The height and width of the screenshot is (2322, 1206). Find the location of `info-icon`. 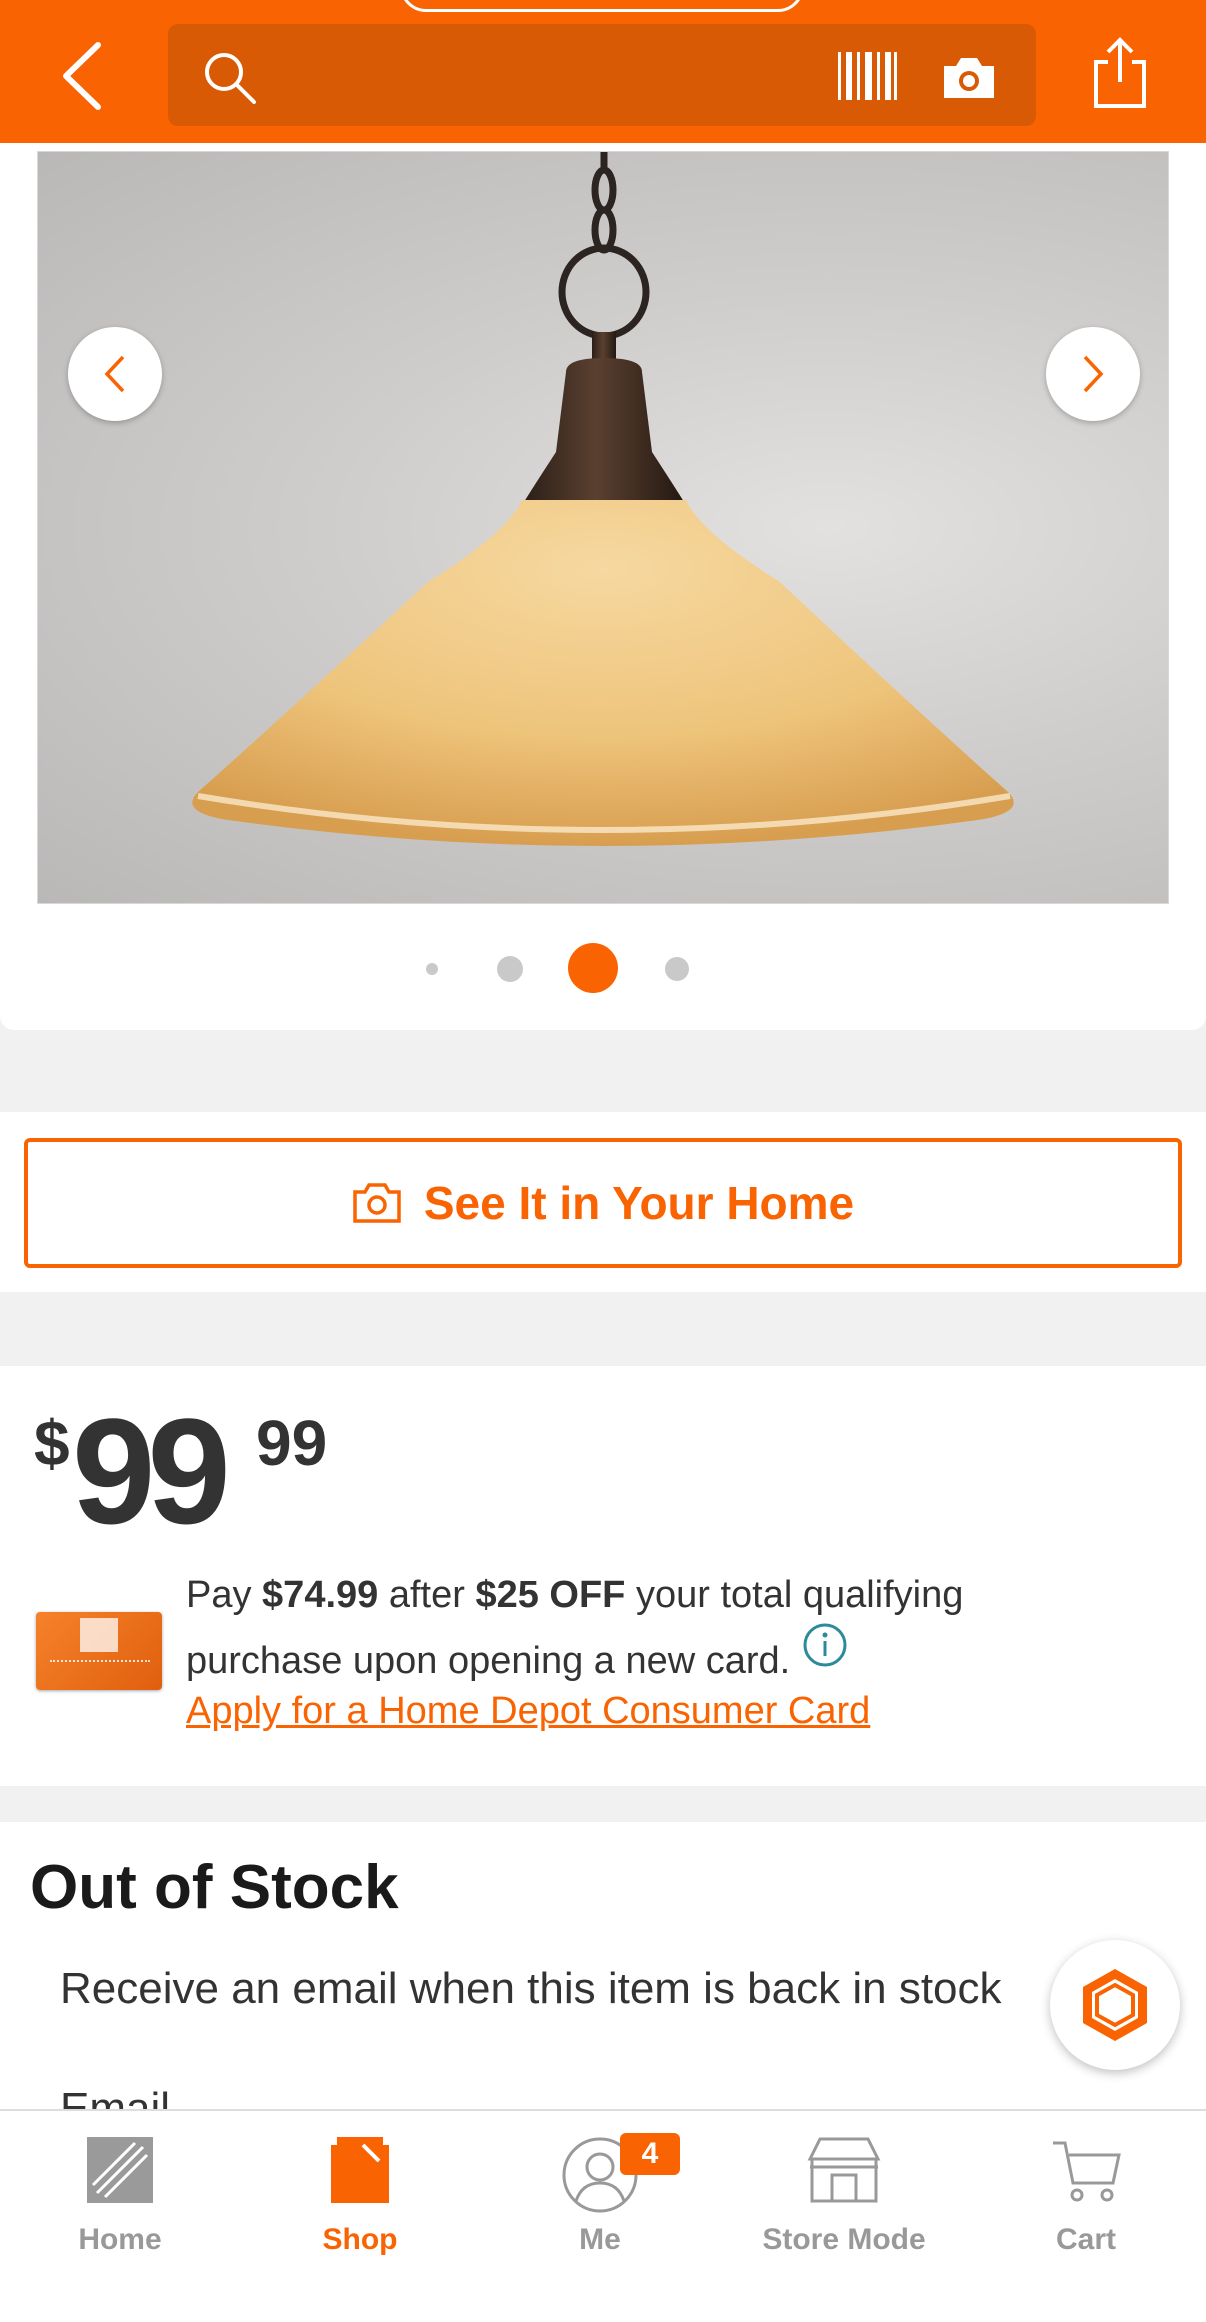

info-icon is located at coordinates (825, 1655).